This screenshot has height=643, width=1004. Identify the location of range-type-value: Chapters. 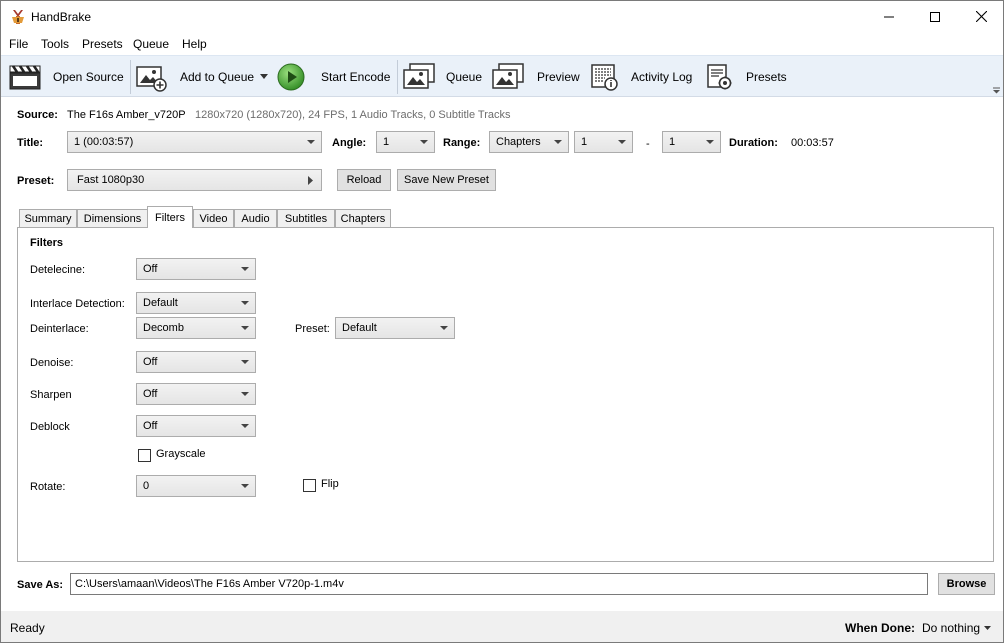
(518, 142).